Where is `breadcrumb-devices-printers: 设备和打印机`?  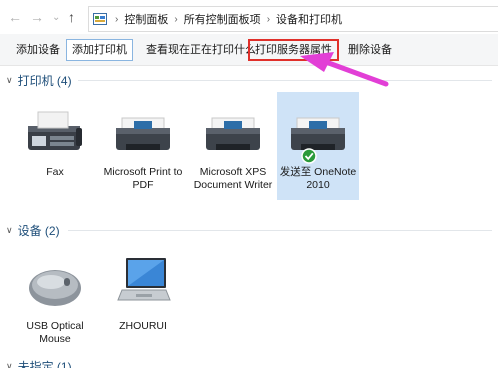 breadcrumb-devices-printers: 设备和打印机 is located at coordinates (309, 19).